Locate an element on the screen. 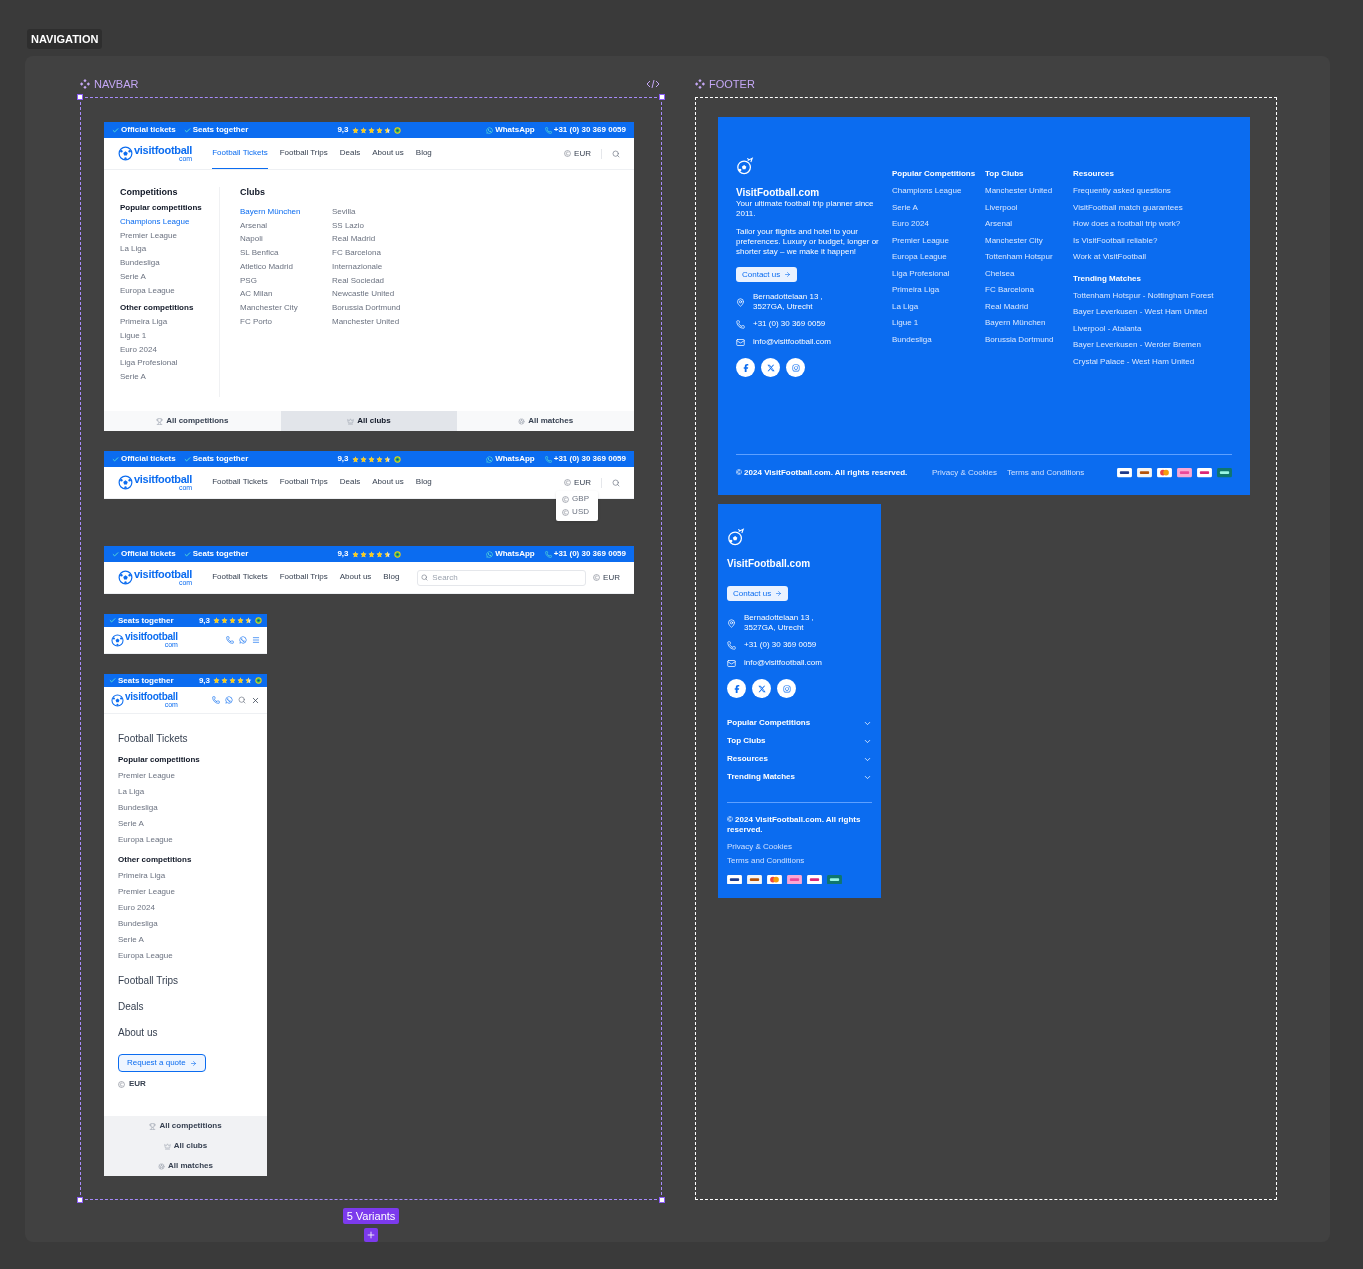  menu-link: AC Milan is located at coordinates (280, 294).